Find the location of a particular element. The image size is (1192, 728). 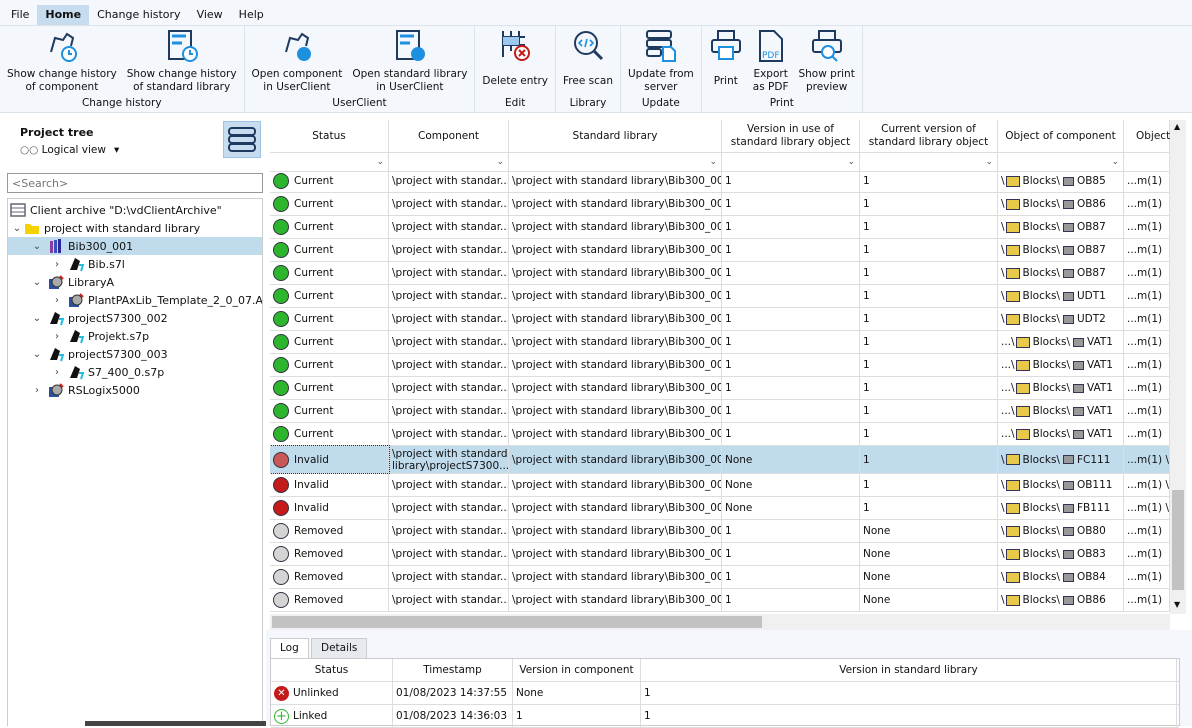

column-header: Object of component ⌄ is located at coordinates (1061, 145).